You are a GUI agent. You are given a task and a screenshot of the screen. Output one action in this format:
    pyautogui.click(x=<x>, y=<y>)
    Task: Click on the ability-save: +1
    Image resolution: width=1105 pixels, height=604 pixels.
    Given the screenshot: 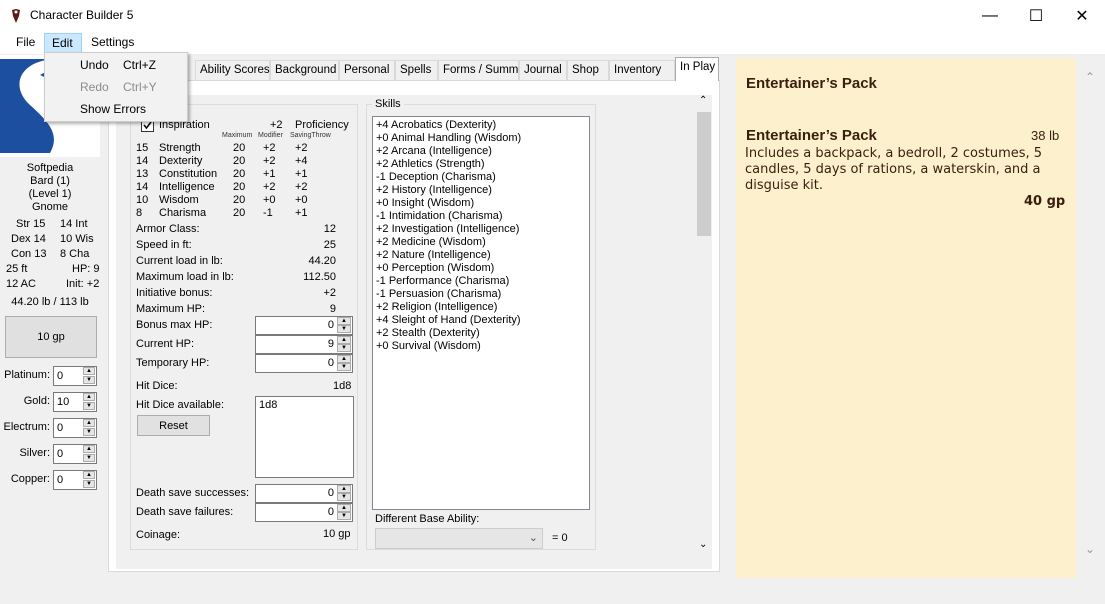 What is the action you would take?
    pyautogui.click(x=301, y=174)
    